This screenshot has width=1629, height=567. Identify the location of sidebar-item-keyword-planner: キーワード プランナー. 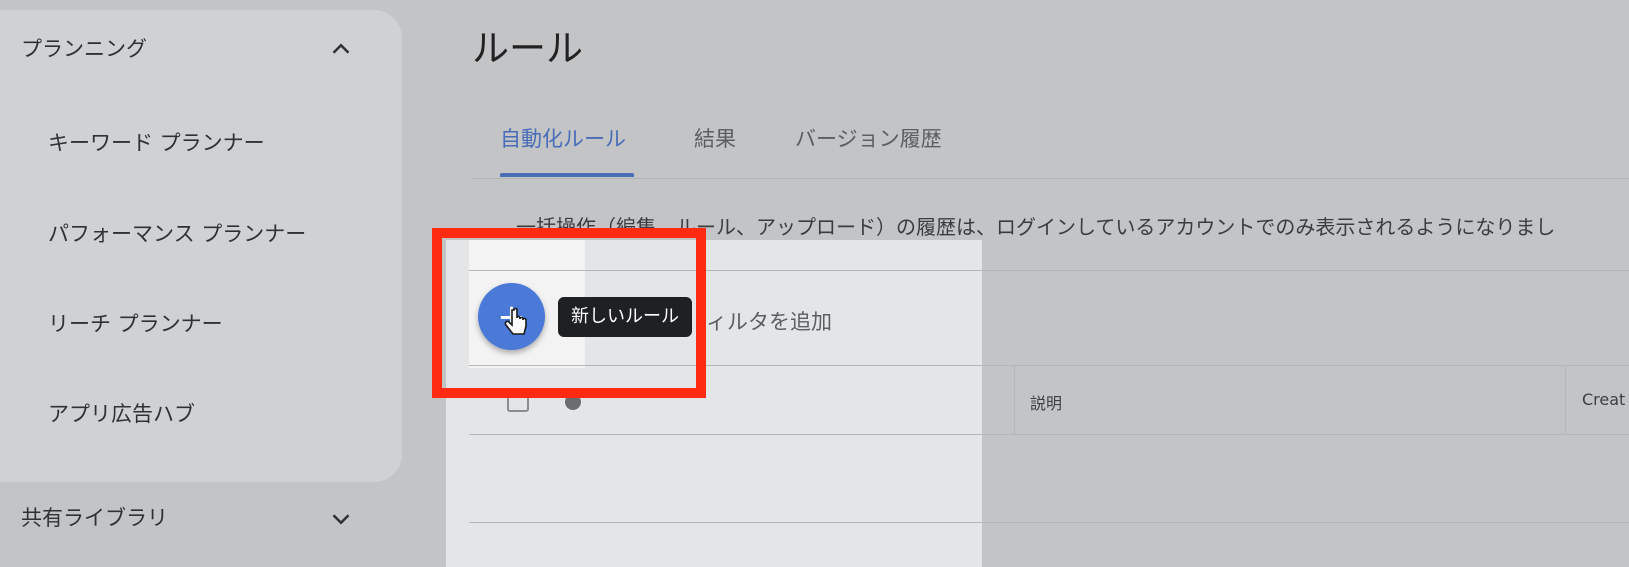
(156, 142).